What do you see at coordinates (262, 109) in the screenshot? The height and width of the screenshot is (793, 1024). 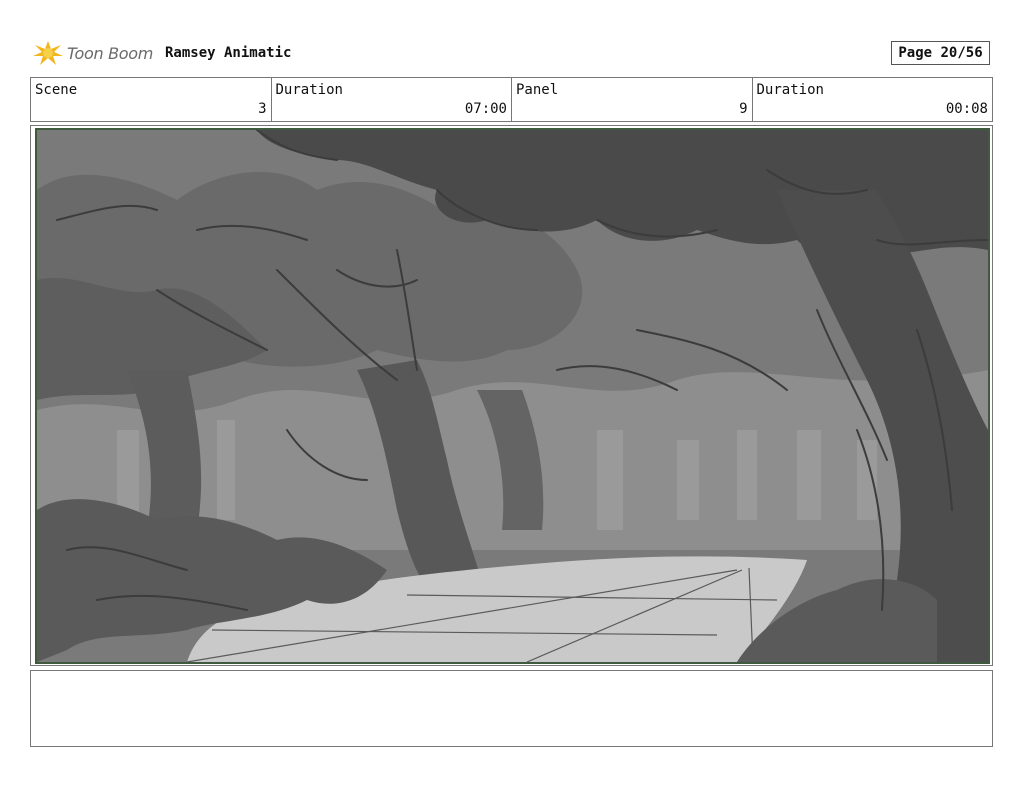 I see `scene-value: 3` at bounding box center [262, 109].